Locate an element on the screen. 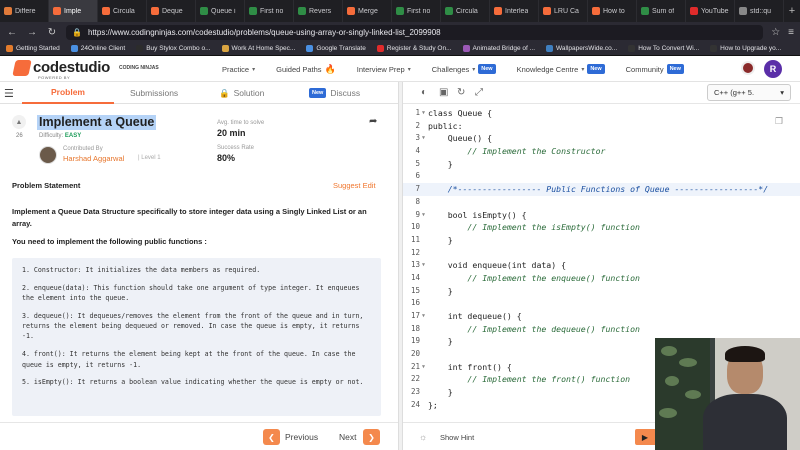  success-rate-label: Success Rate is located at coordinates (236, 148).